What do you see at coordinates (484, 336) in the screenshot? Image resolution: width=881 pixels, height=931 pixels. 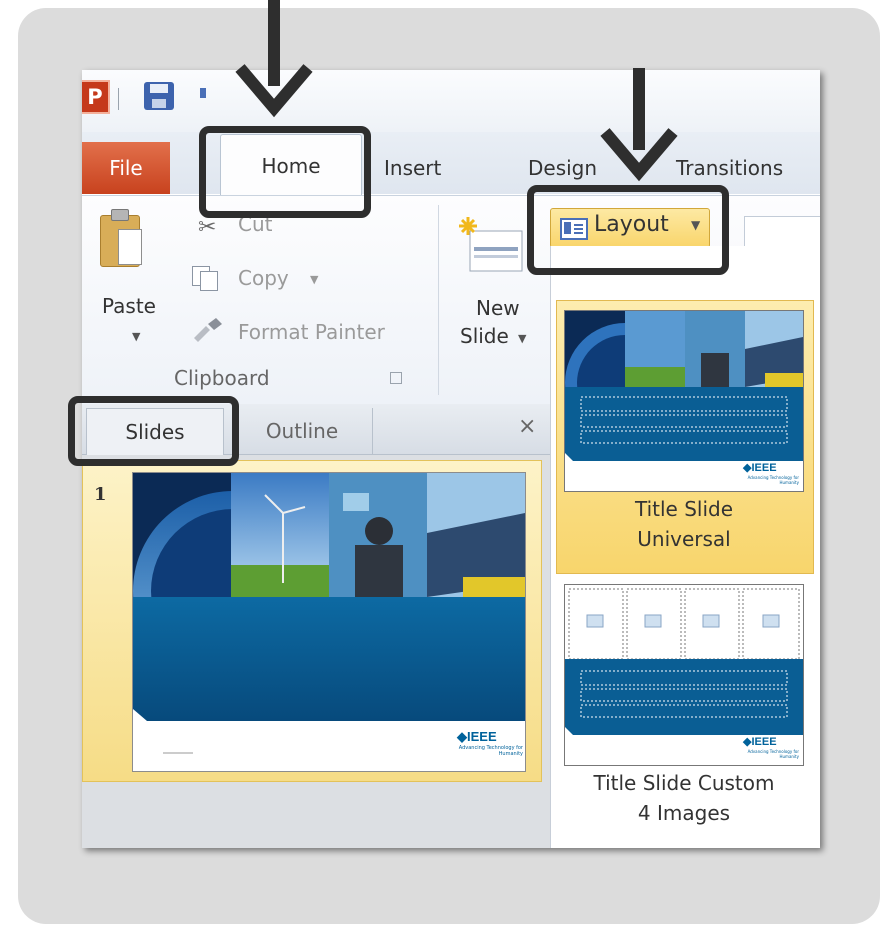 I see `new-slide-button: Slide` at bounding box center [484, 336].